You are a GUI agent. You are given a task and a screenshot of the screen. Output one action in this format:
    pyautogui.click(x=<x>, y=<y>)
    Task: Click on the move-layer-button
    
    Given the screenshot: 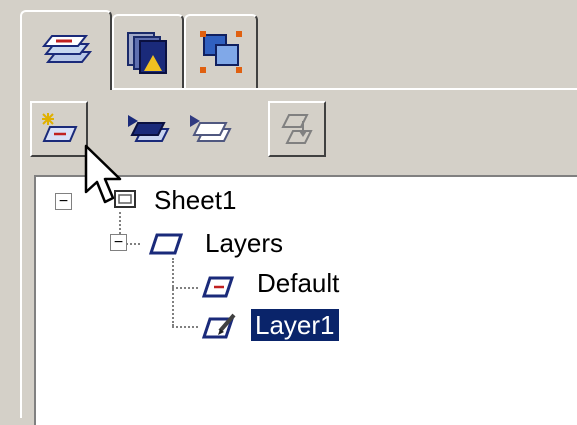 What is the action you would take?
    pyautogui.click(x=297, y=129)
    